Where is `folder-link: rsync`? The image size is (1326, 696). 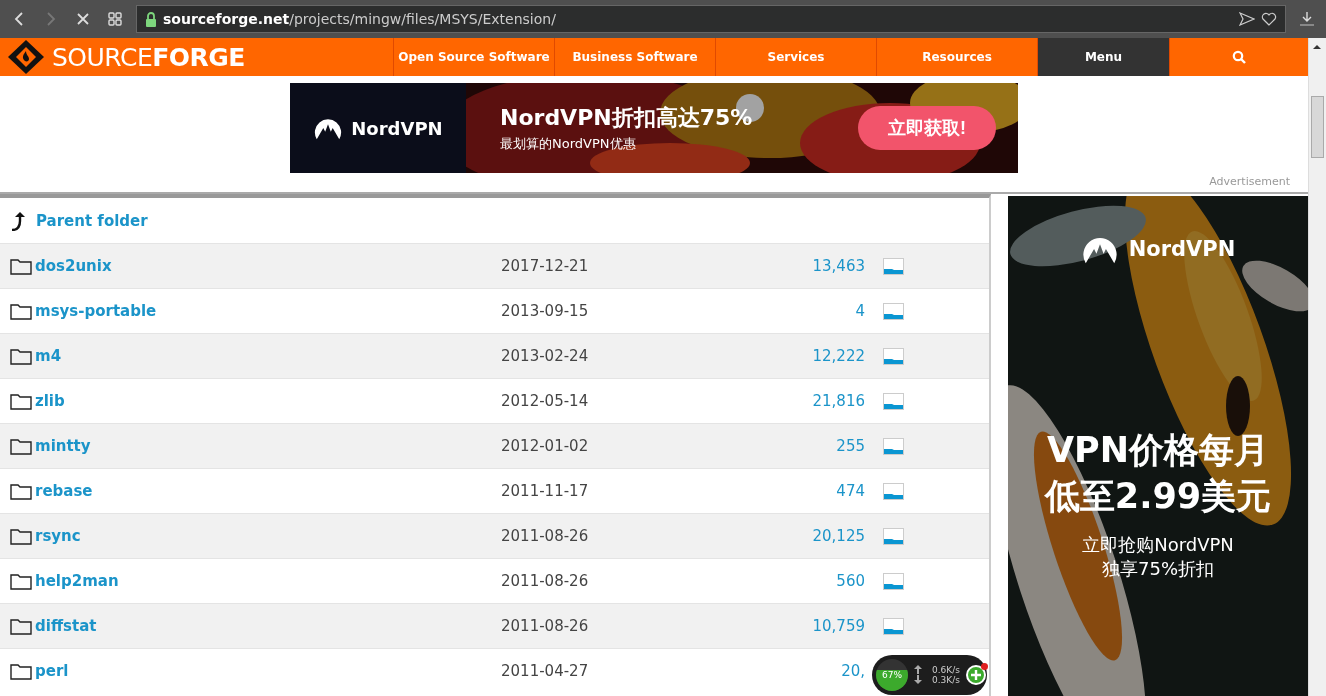 folder-link: rsync is located at coordinates (58, 536).